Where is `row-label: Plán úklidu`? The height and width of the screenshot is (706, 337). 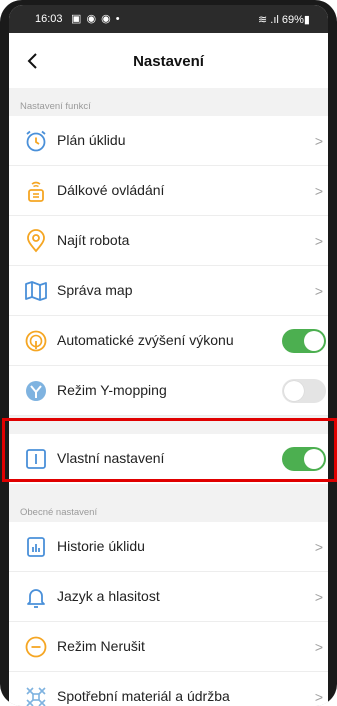 row-label: Plán úklidu is located at coordinates (91, 140).